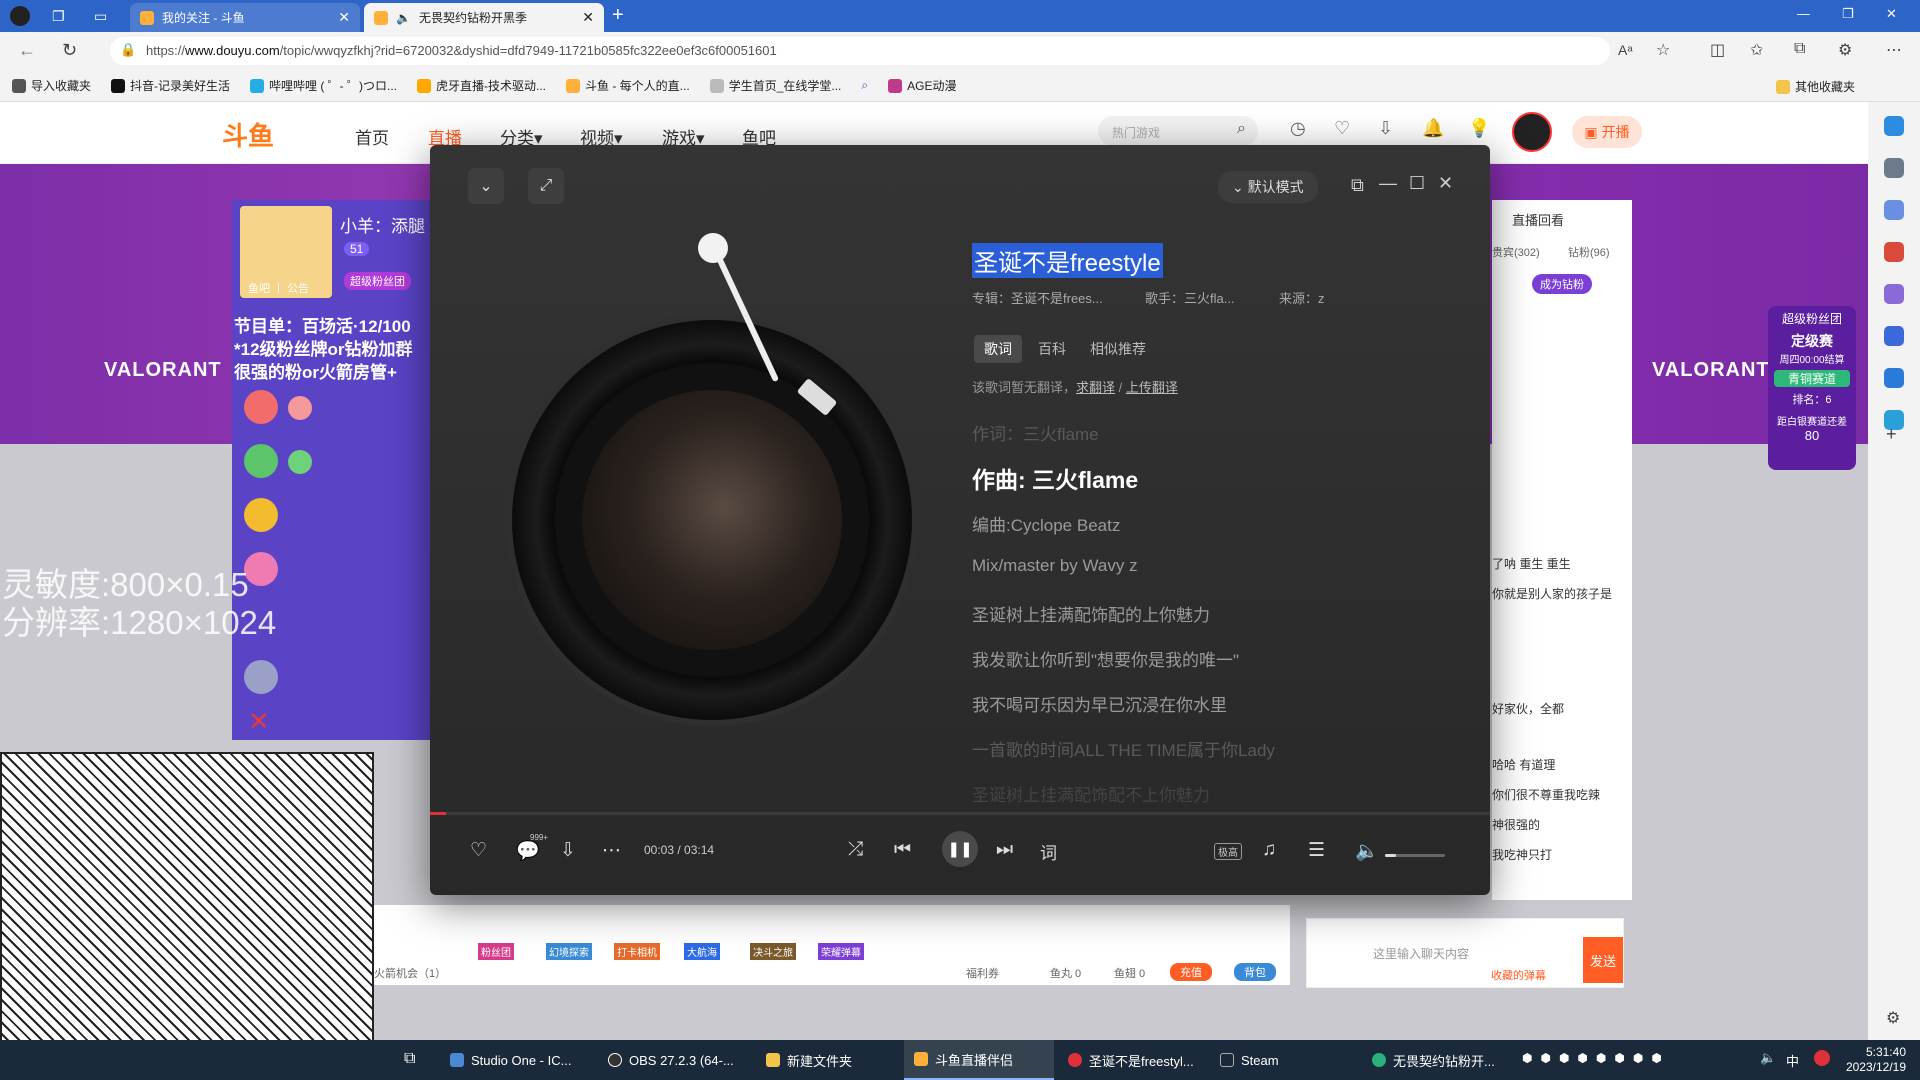 The width and height of the screenshot is (1920, 1080). What do you see at coordinates (1532, 132) in the screenshot?
I see `user-avatar` at bounding box center [1532, 132].